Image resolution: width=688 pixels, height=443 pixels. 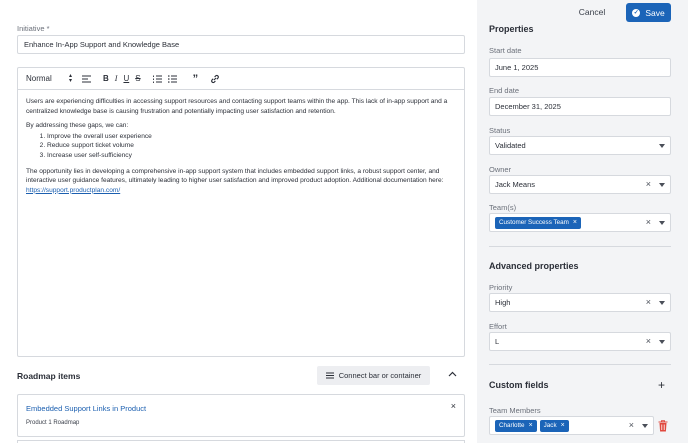 I want to click on underline-icon: U, so click(x=126, y=79).